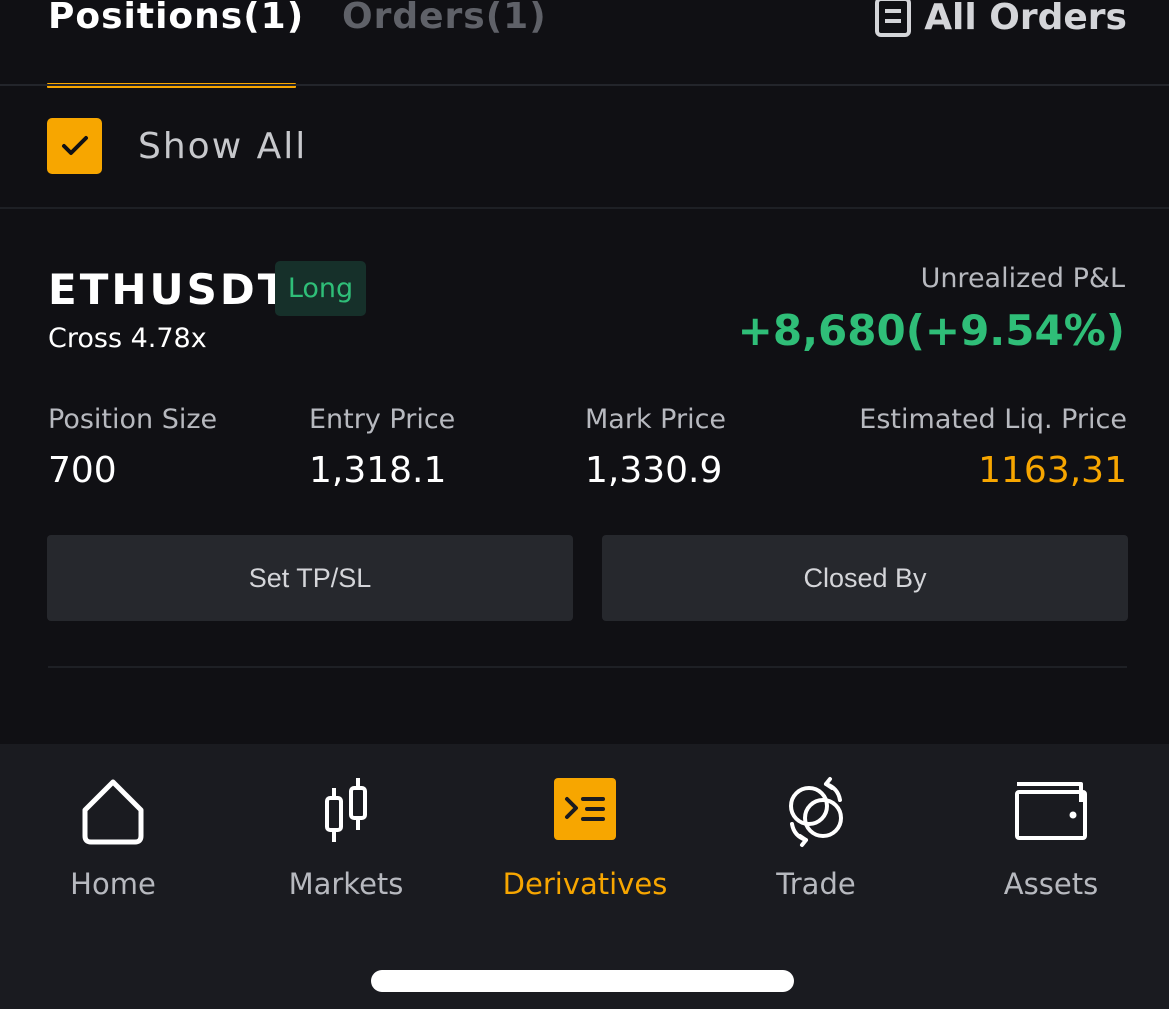 This screenshot has height=1009, width=1169. I want to click on all-orders-link: All Orders, so click(1000, 21).